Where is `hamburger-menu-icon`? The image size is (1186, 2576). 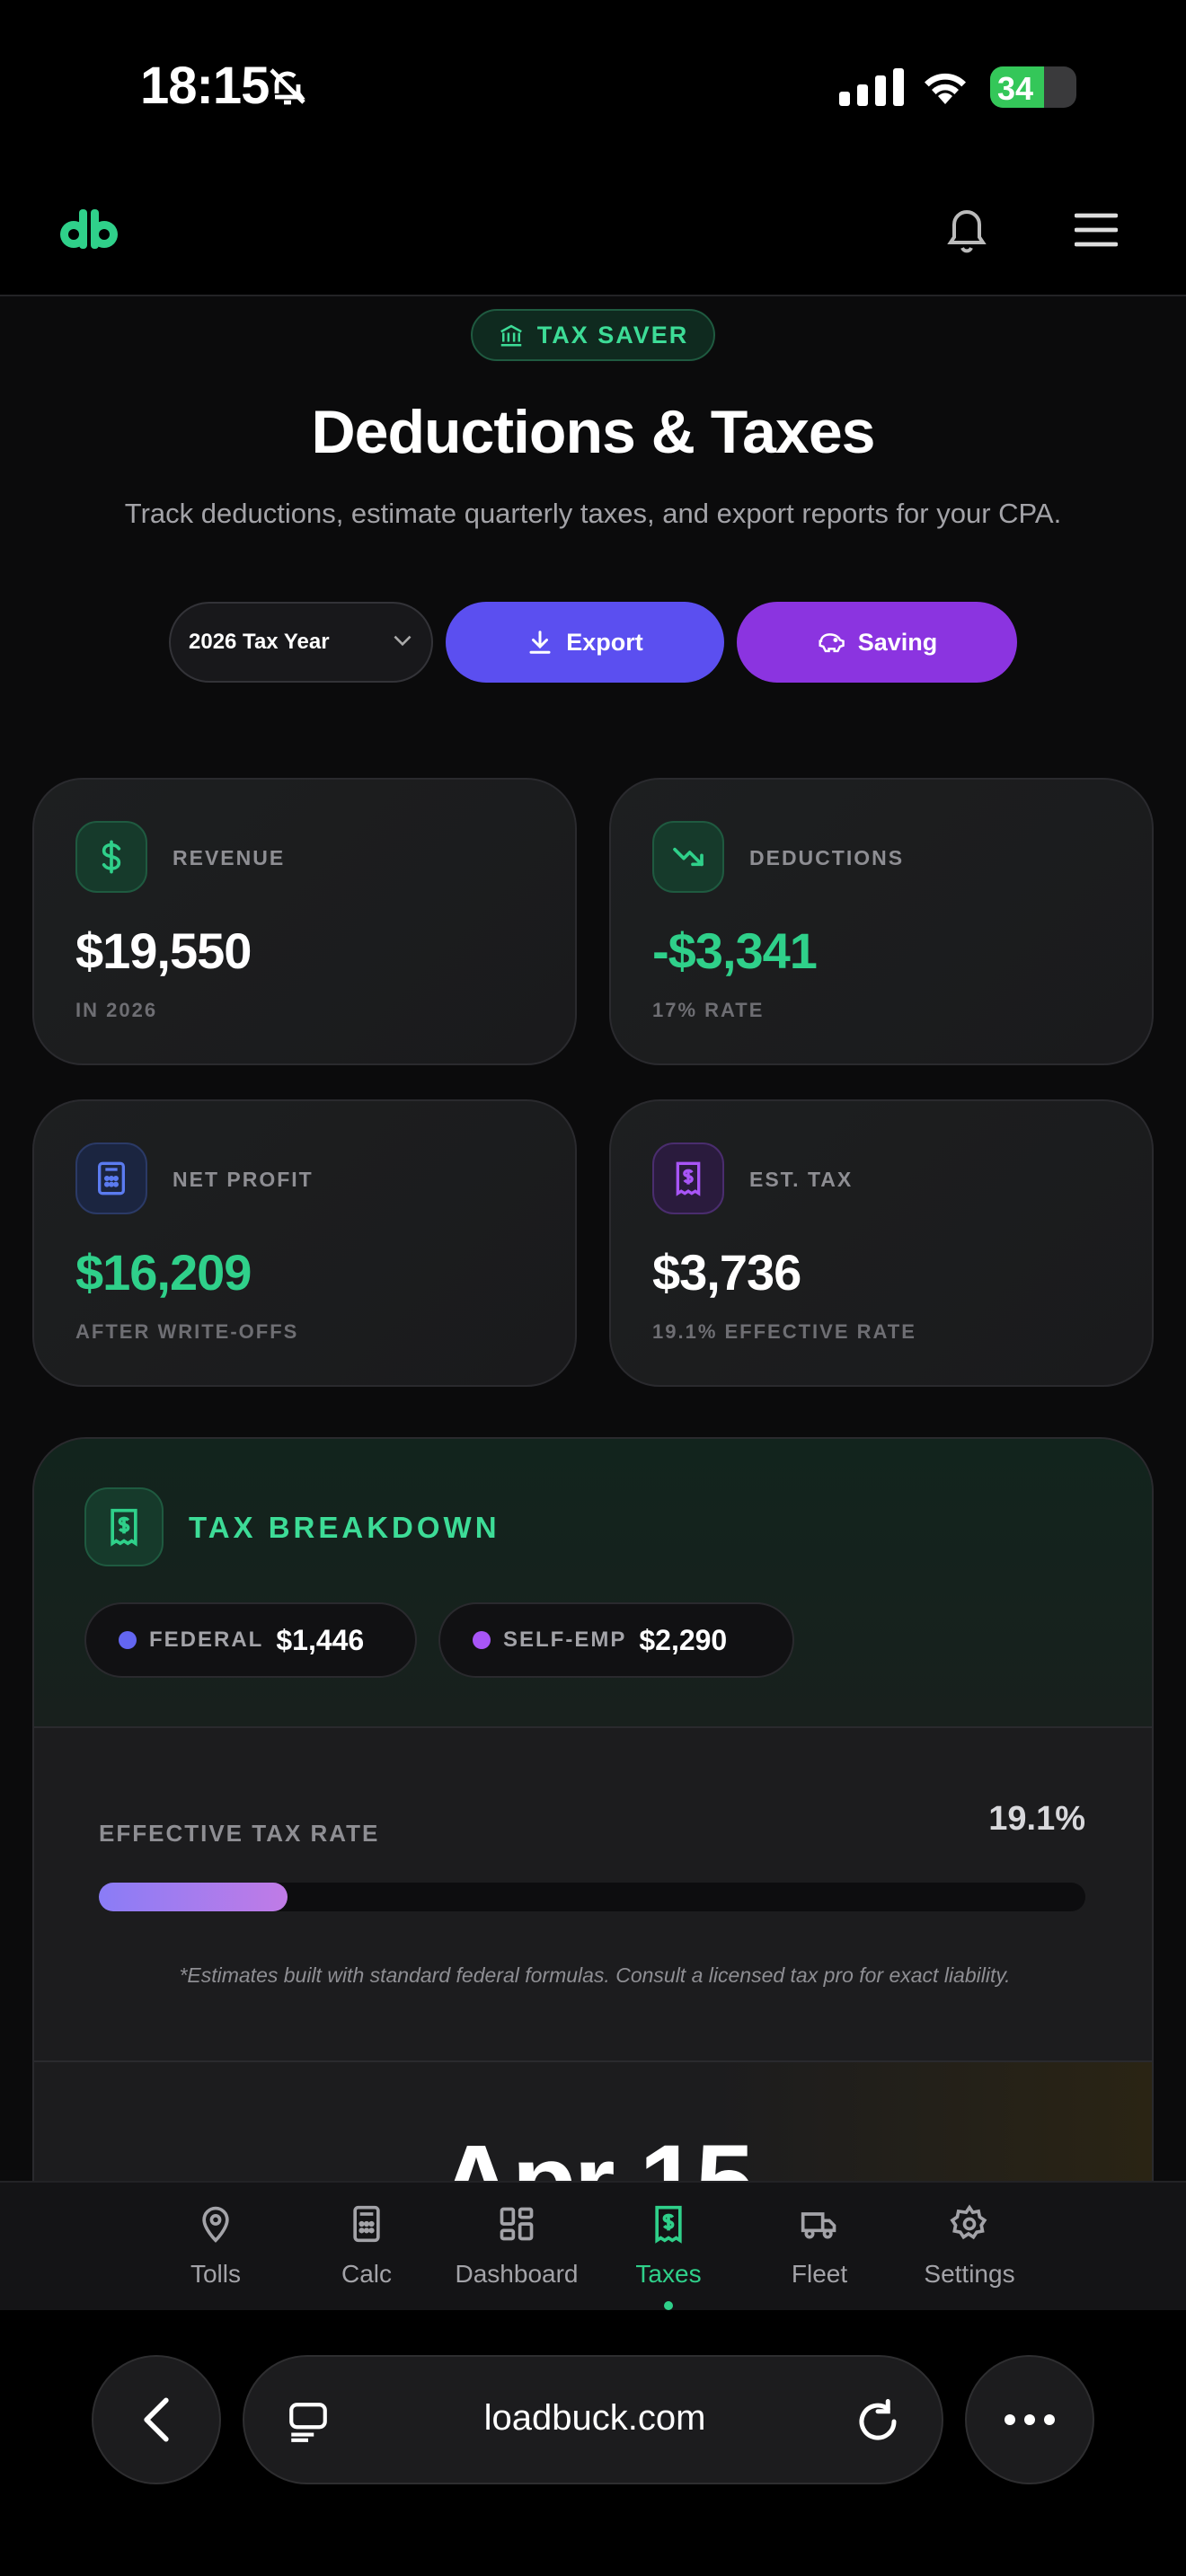
hamburger-menu-icon is located at coordinates (1096, 230).